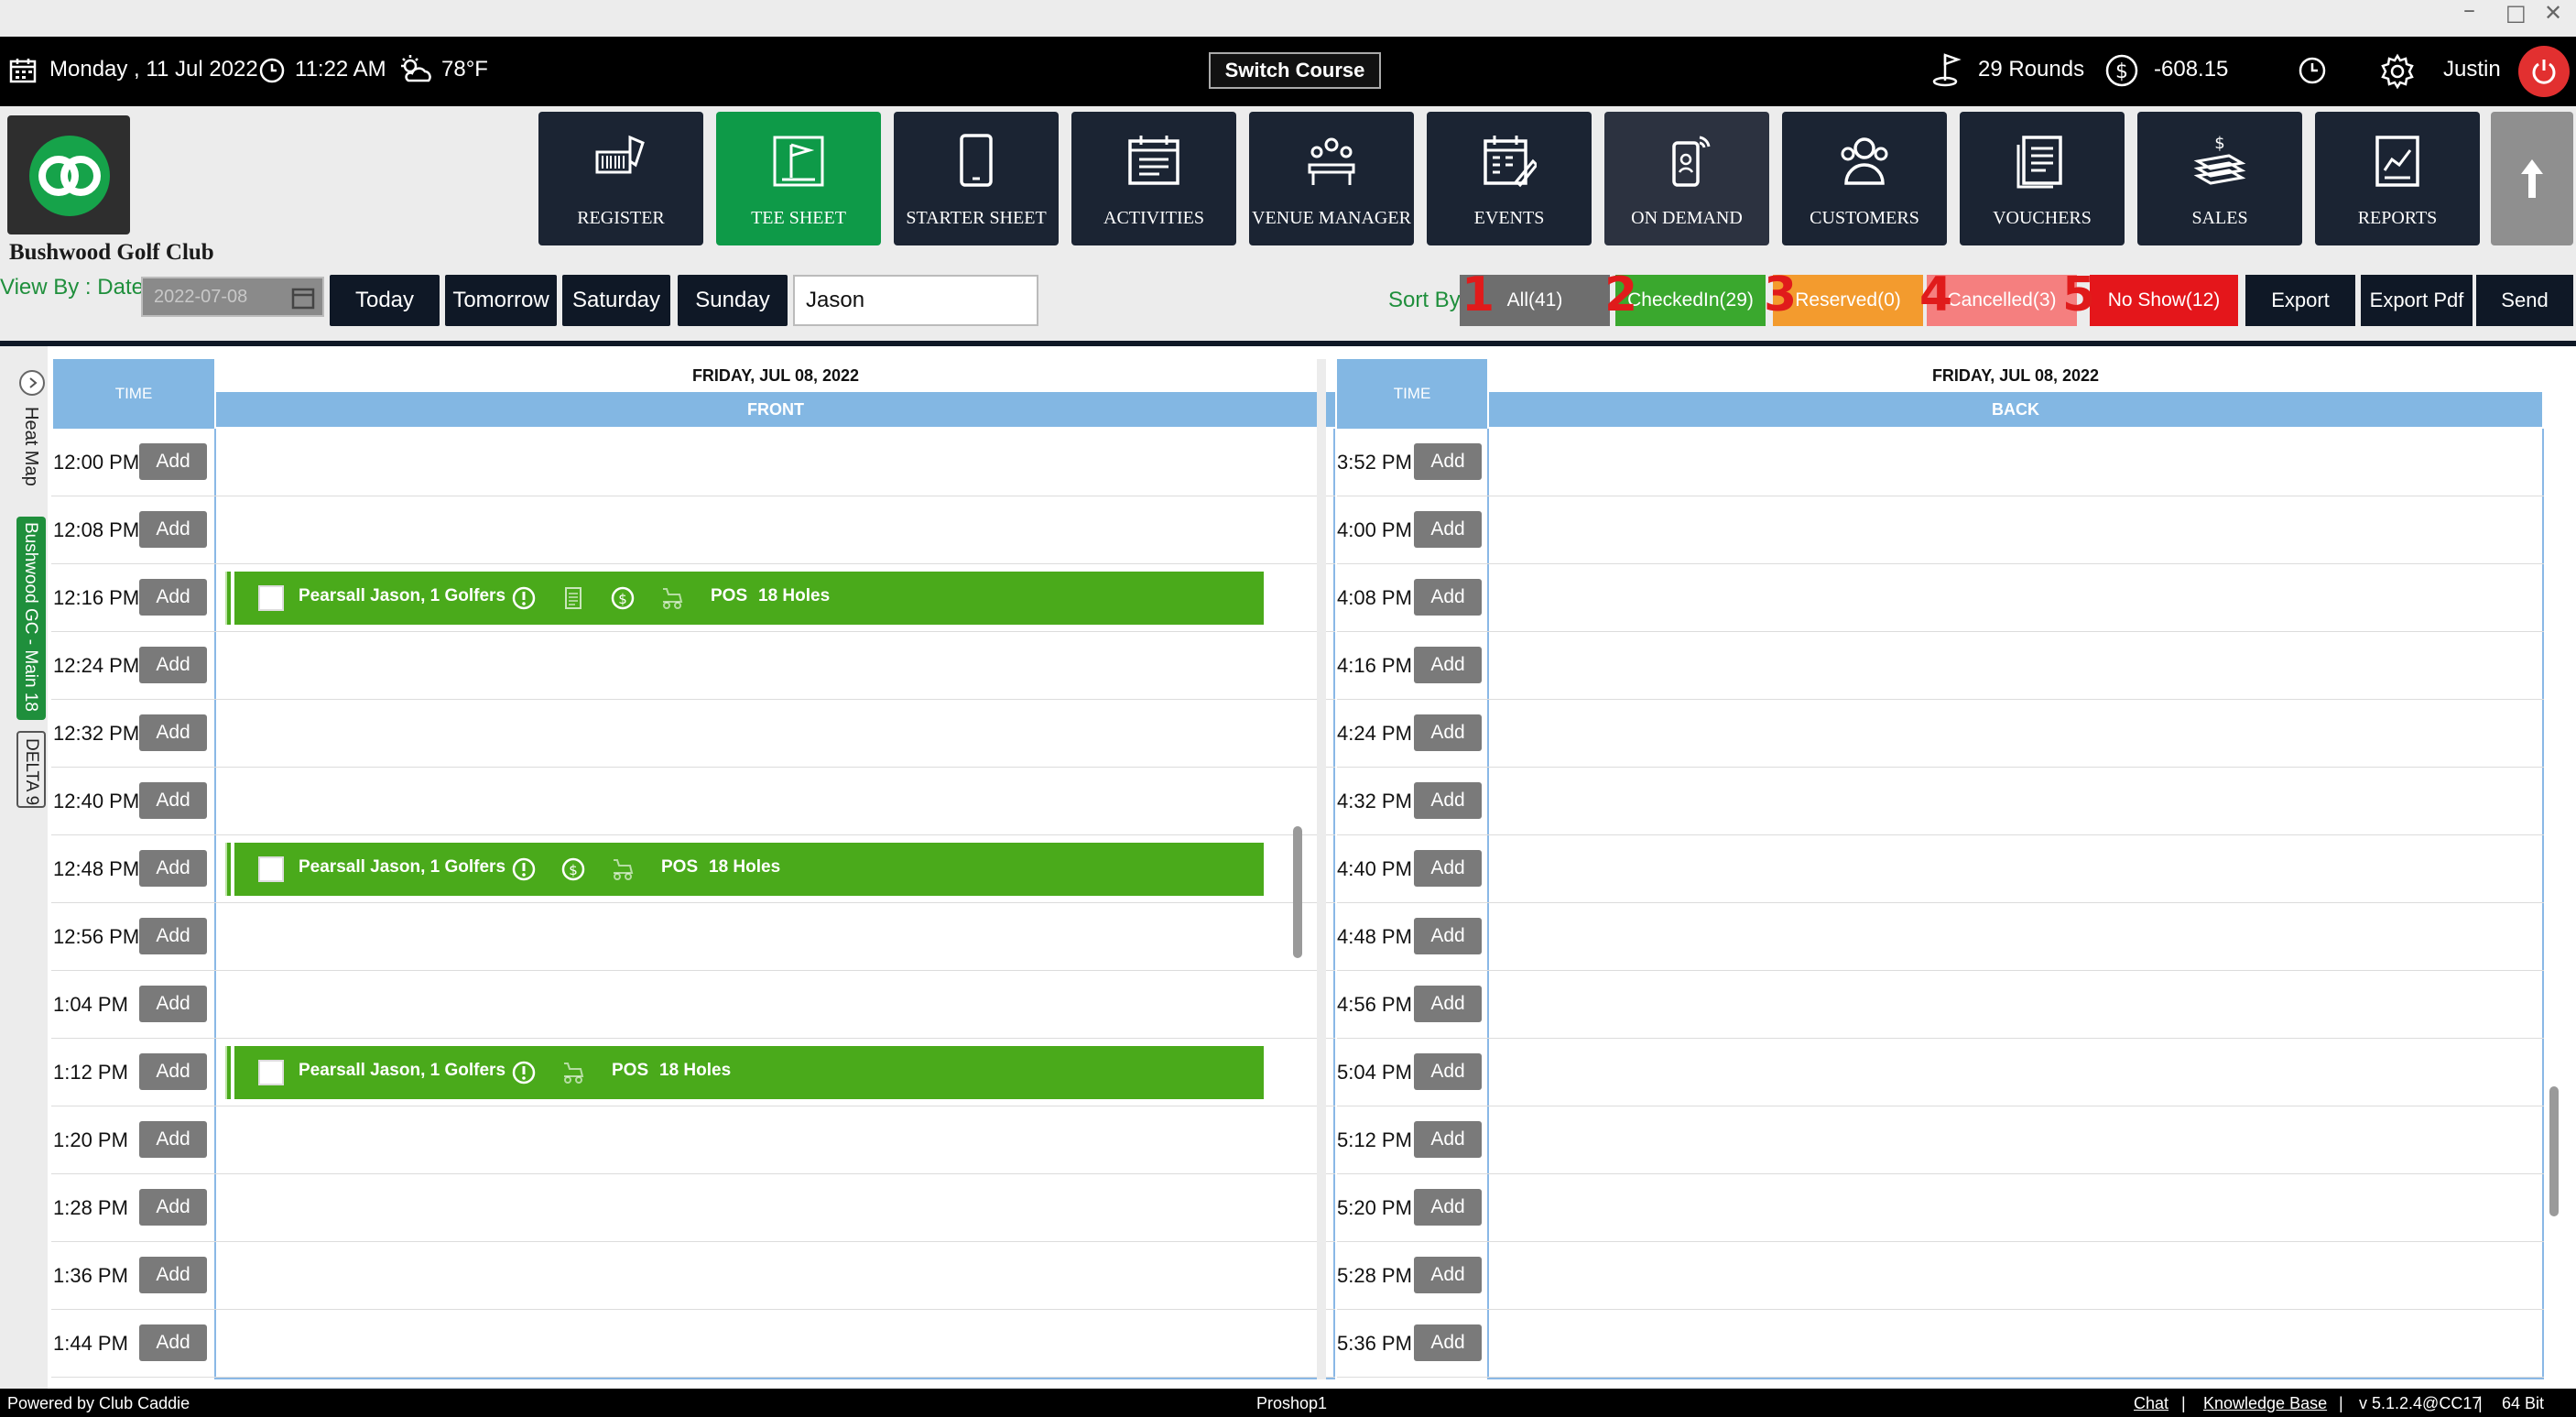  Describe the element at coordinates (2532, 178) in the screenshot. I see `scroll-up-button` at that location.